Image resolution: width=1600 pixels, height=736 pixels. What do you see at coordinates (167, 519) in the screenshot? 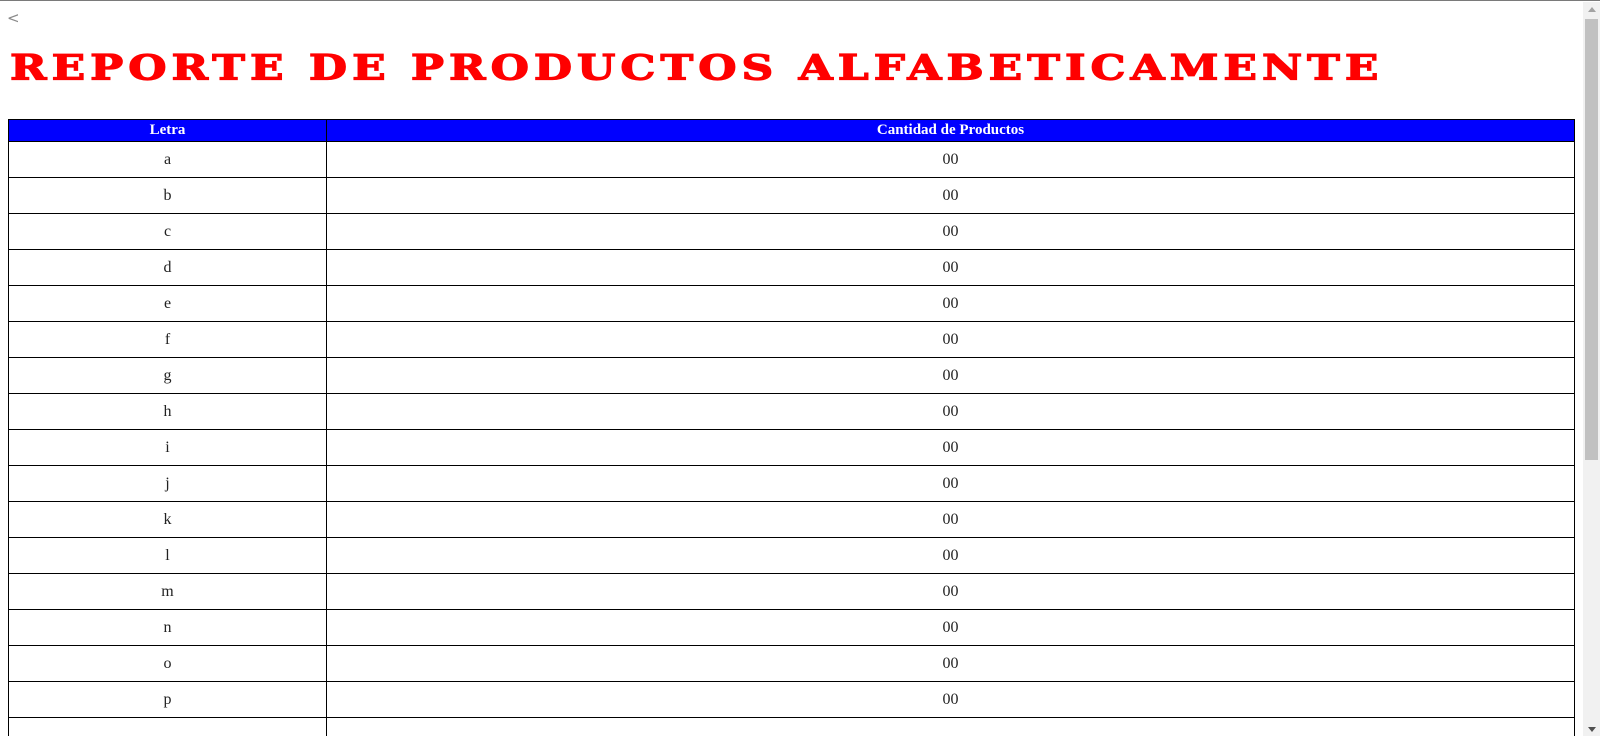
I see `cell-letra: k` at bounding box center [167, 519].